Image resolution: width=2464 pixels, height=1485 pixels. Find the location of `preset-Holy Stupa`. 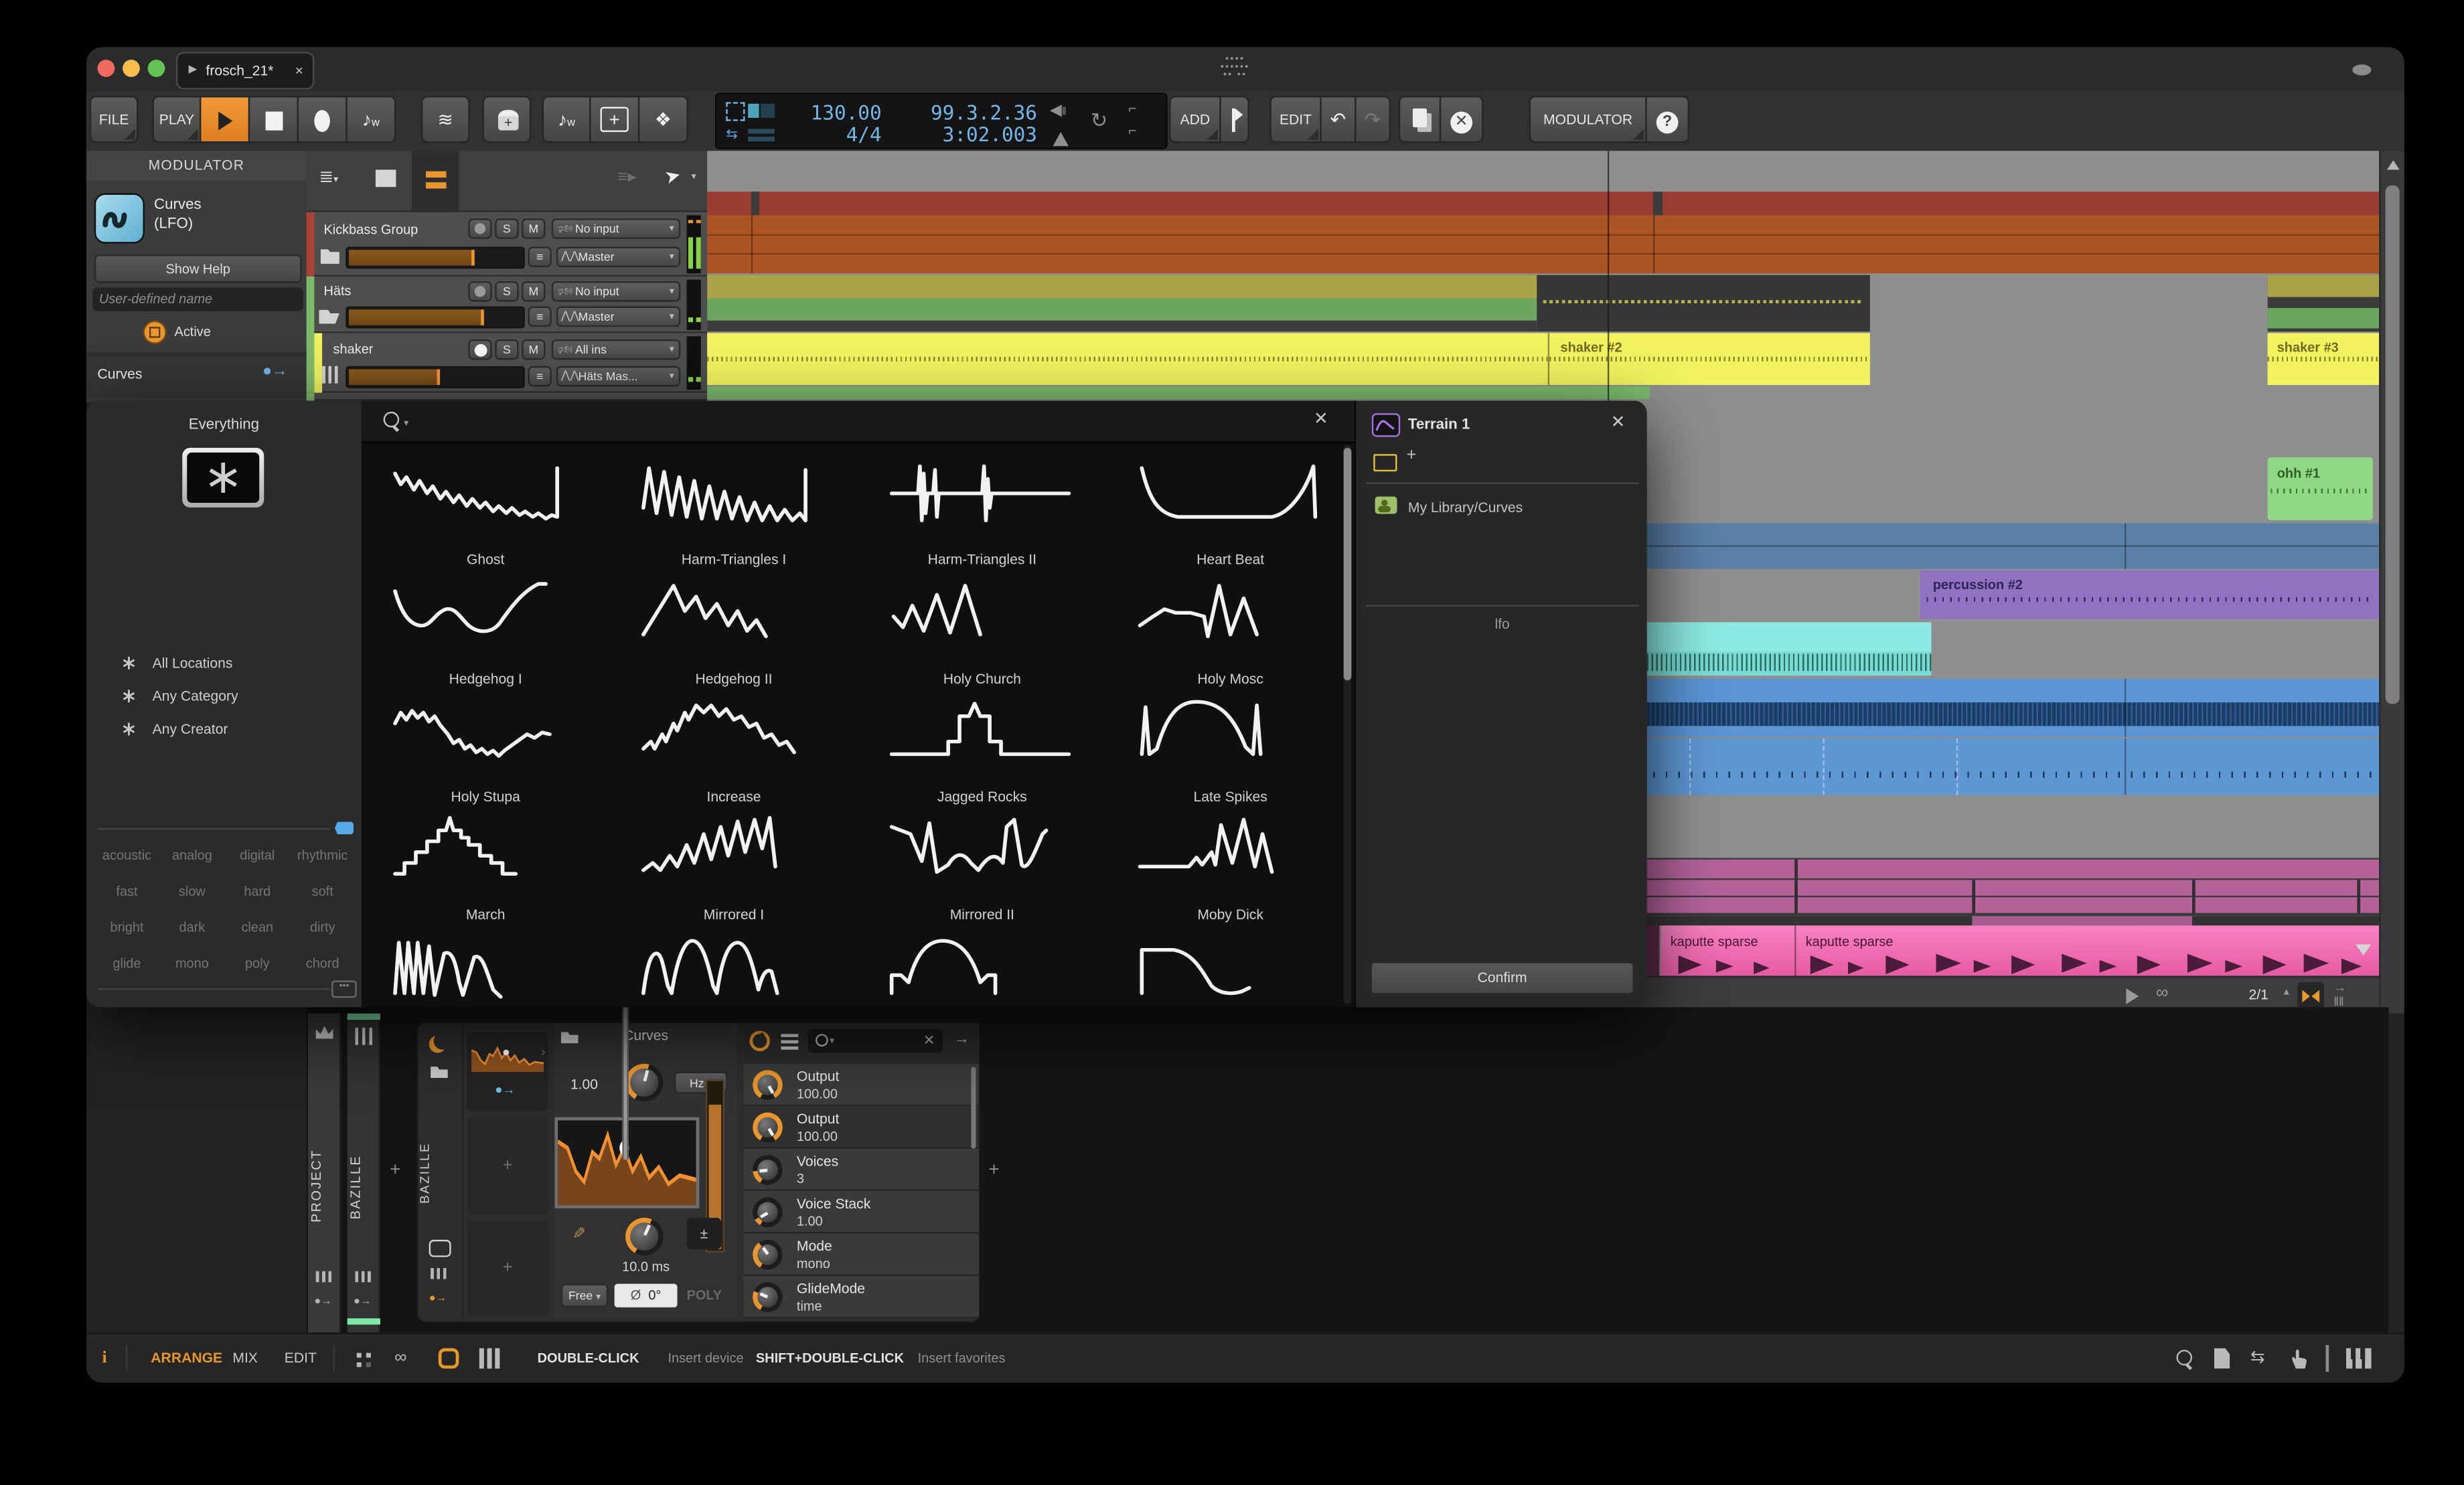

preset-Holy Stupa is located at coordinates (485, 730).